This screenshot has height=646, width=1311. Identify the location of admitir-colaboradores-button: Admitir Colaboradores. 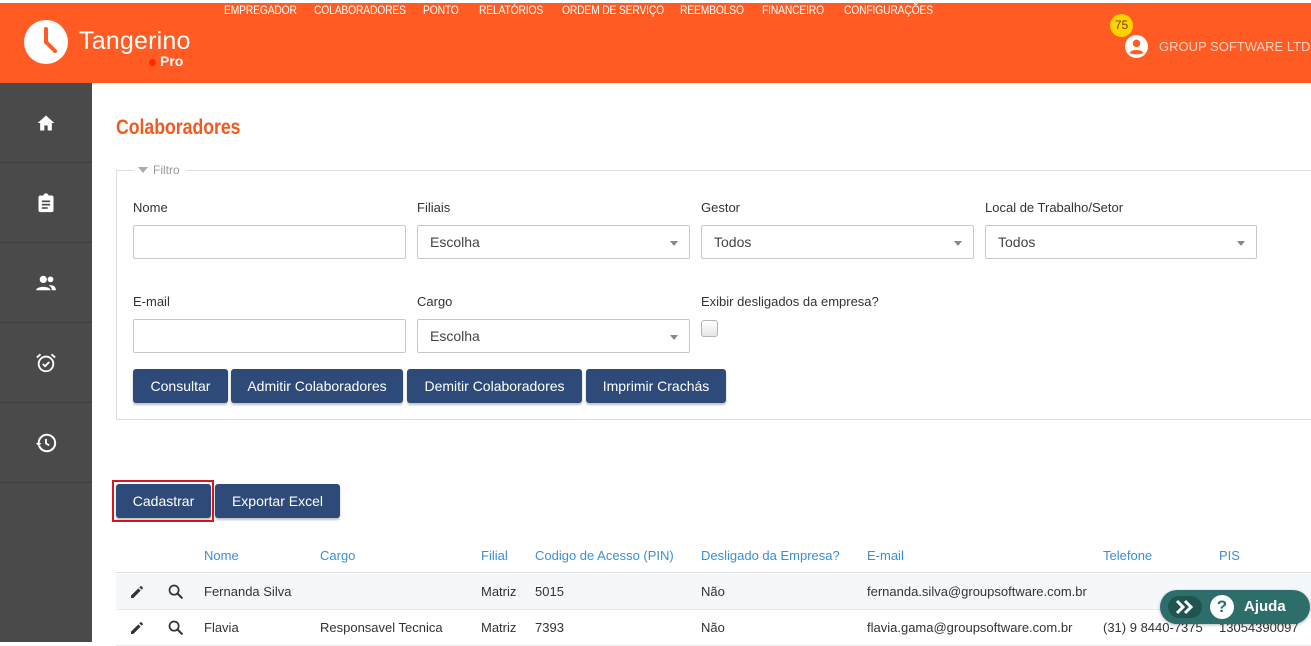
(317, 386).